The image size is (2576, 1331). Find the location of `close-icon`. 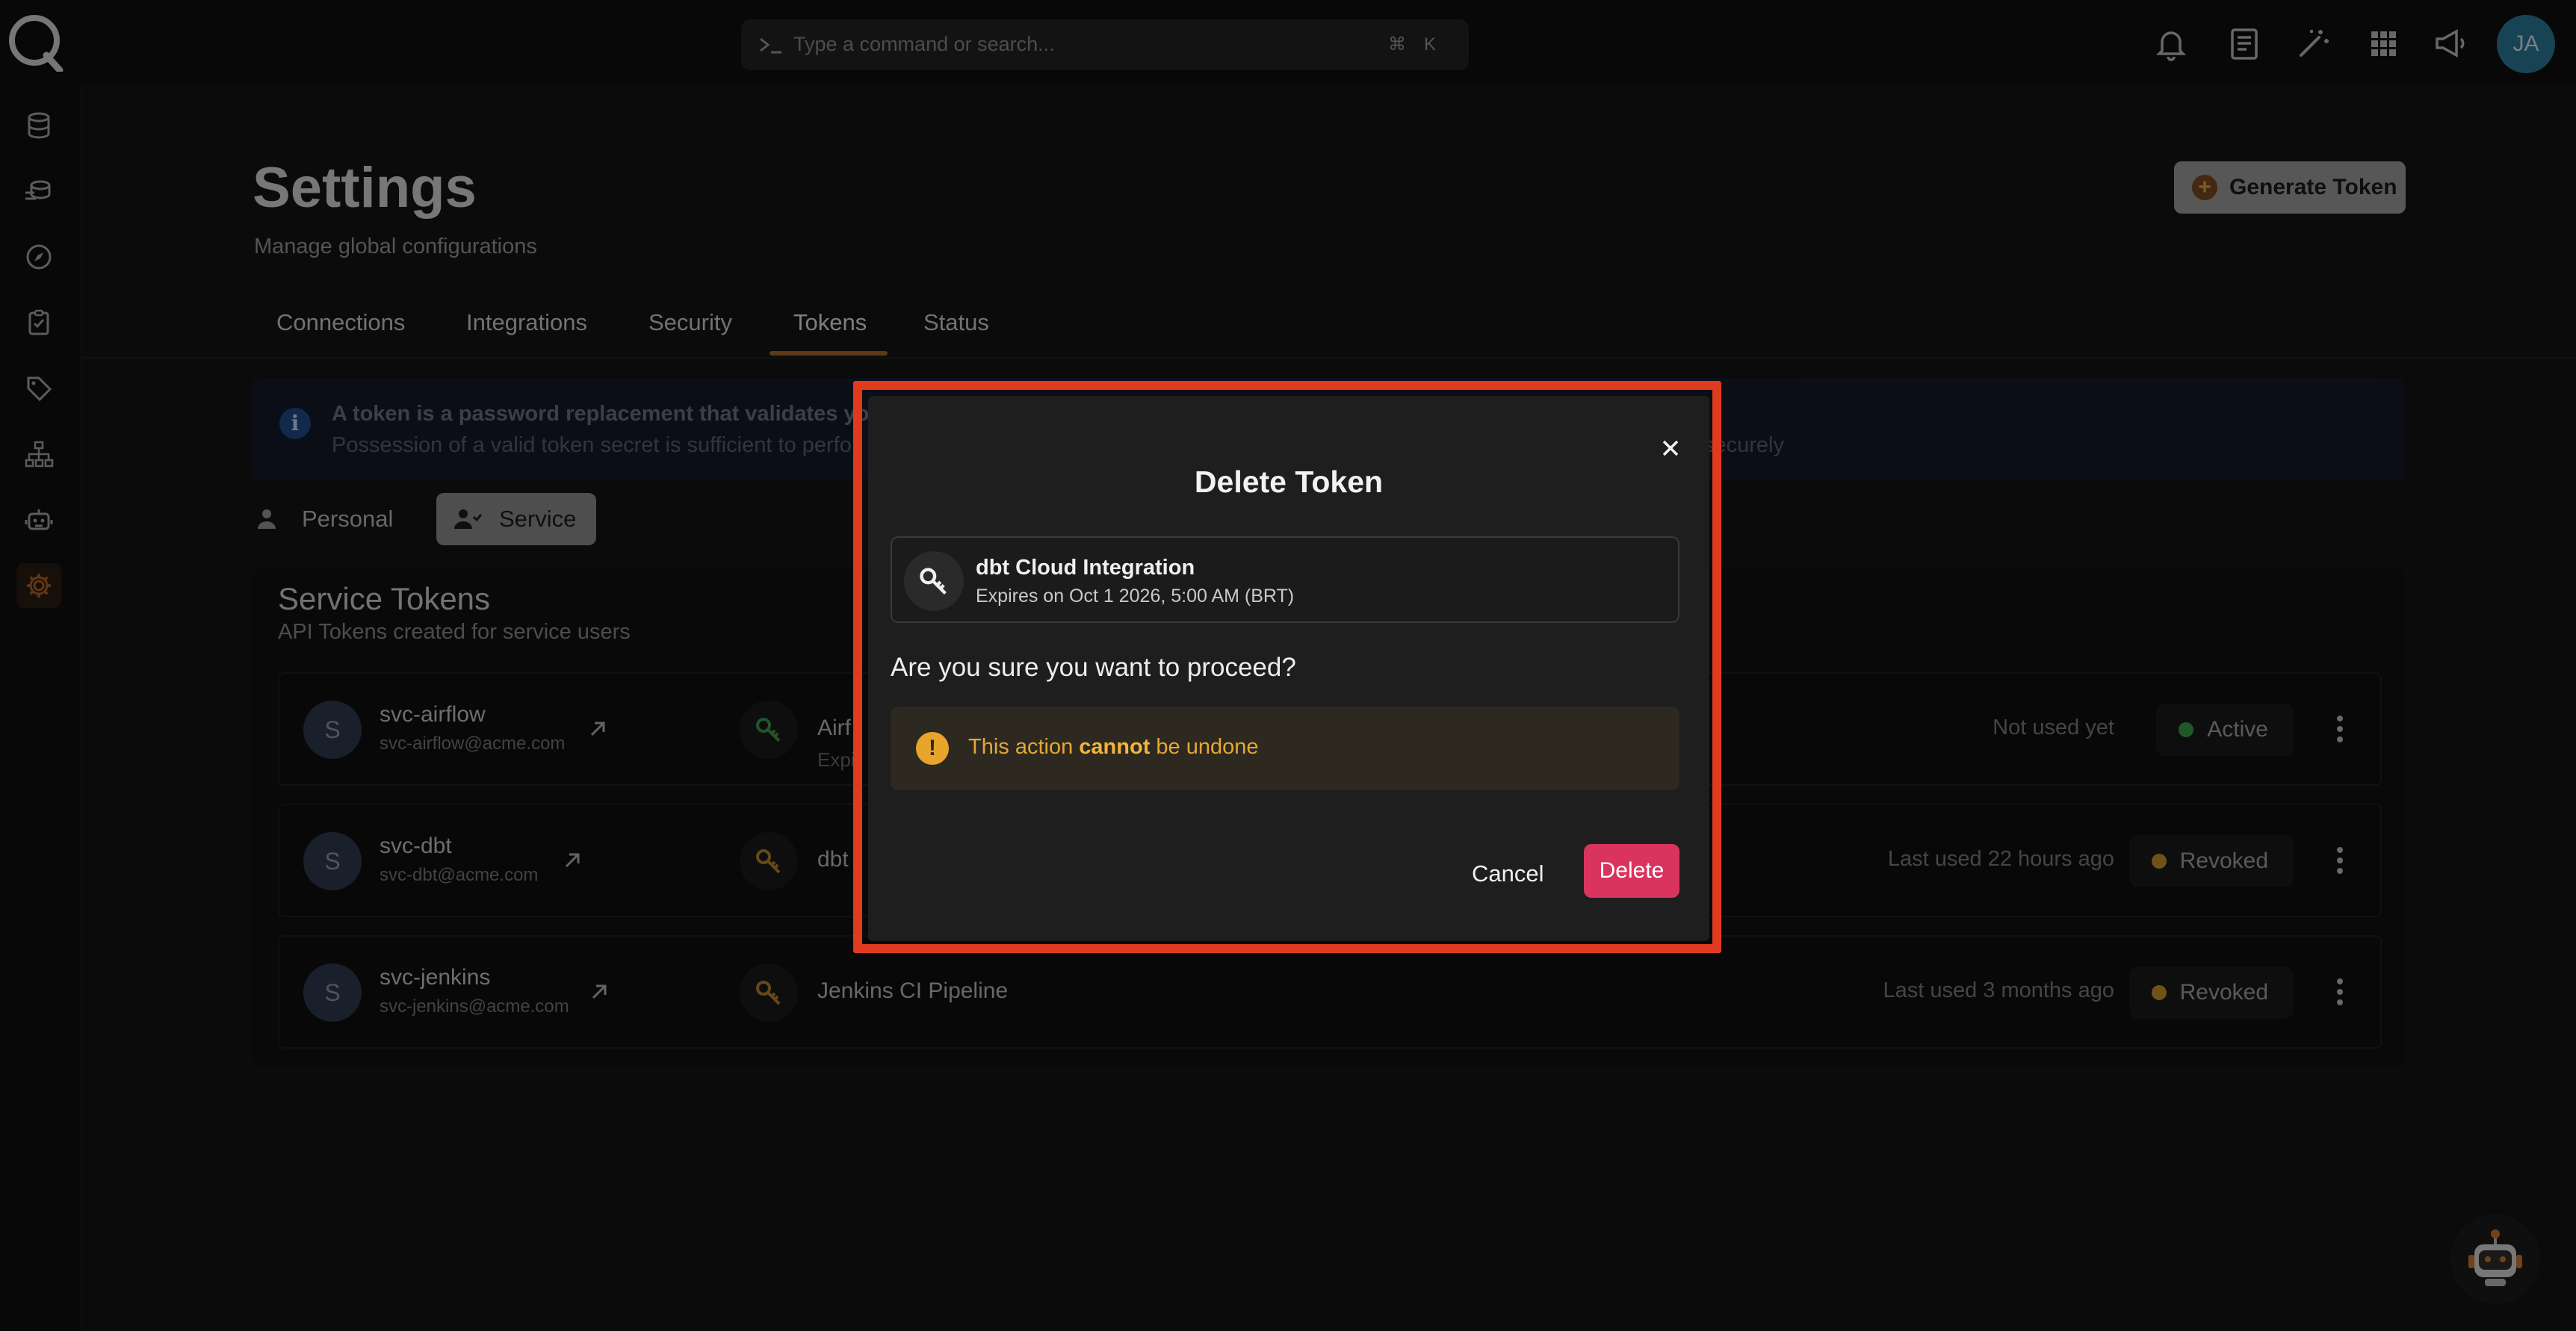

close-icon is located at coordinates (1670, 448).